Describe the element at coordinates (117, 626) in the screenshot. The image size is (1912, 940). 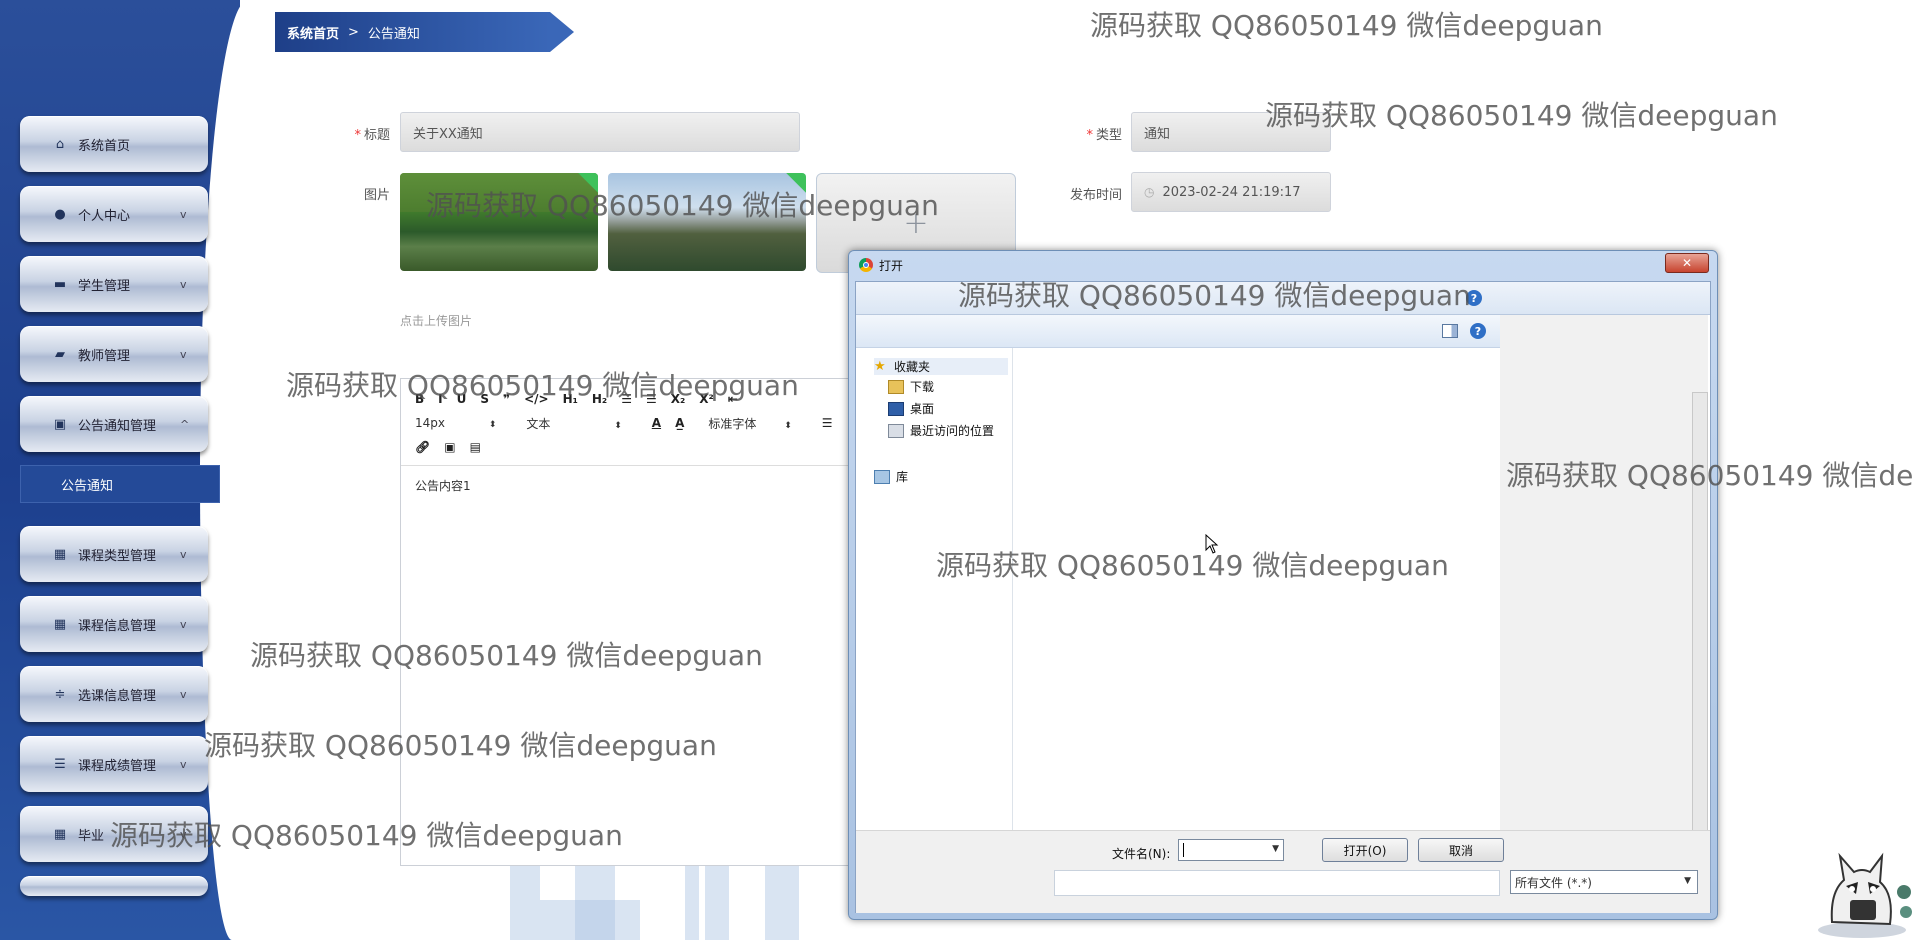
I see `sidebar-item-label: 课程信息管理` at that location.